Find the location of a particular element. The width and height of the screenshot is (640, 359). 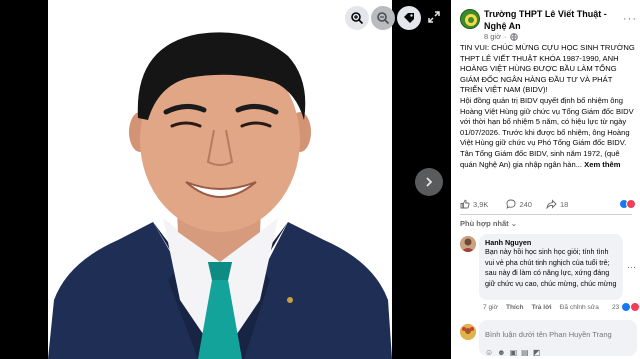

globe-icon is located at coordinates (513, 36).